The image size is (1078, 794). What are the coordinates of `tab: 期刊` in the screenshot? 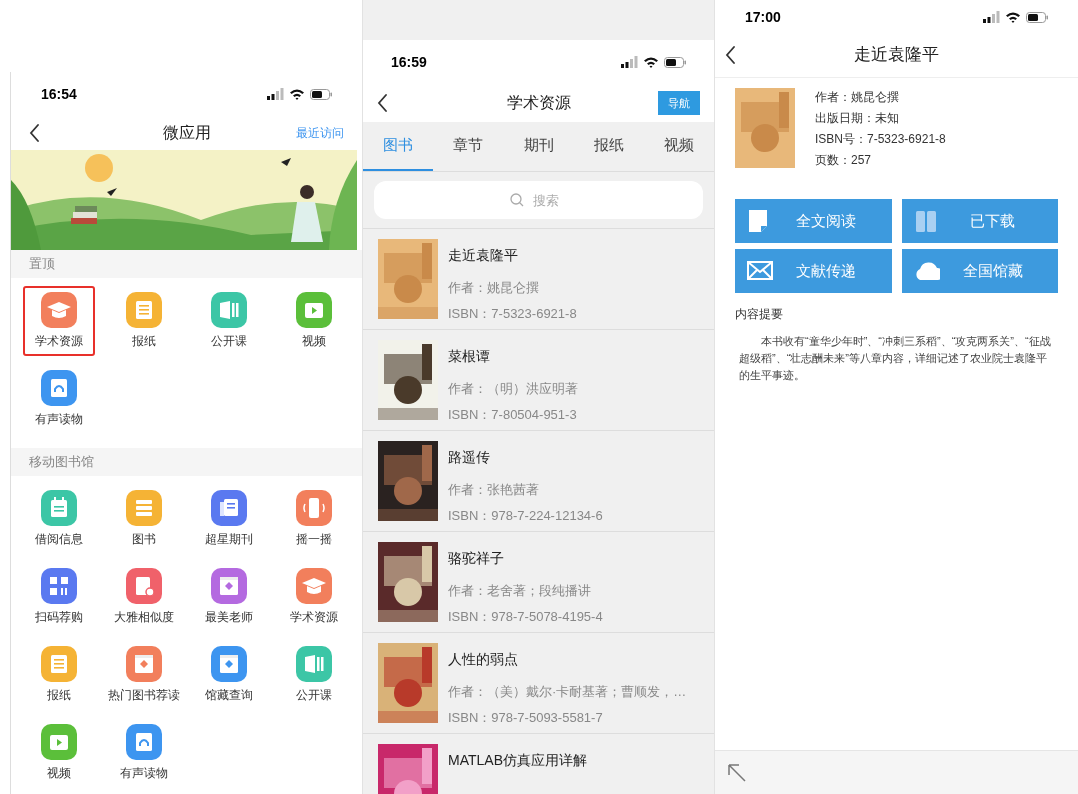 It's located at (538, 146).